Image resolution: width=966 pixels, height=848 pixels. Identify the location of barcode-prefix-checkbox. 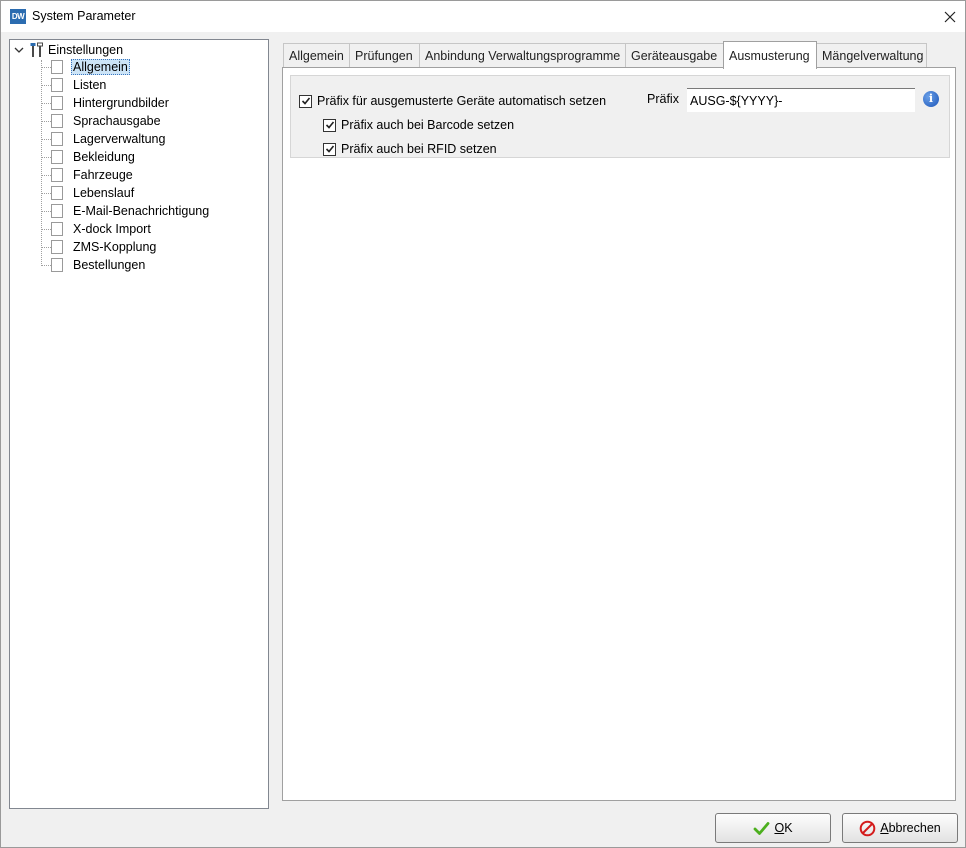
(329, 125).